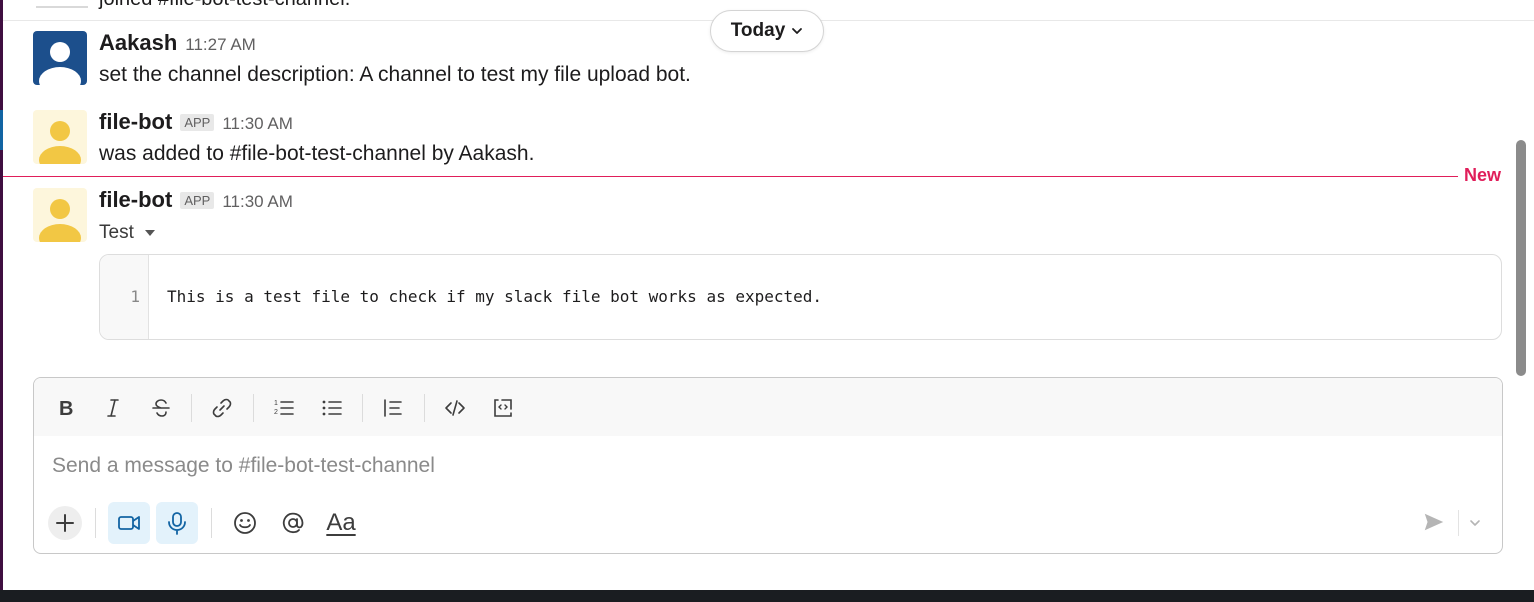 This screenshot has width=1534, height=602. I want to click on bold-button: B, so click(65, 408).